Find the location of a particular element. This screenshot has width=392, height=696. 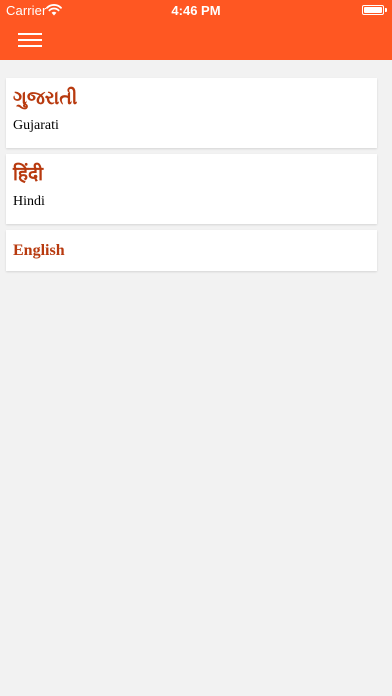

status-bar: Carrier 4:46 PM is located at coordinates (196, 10).